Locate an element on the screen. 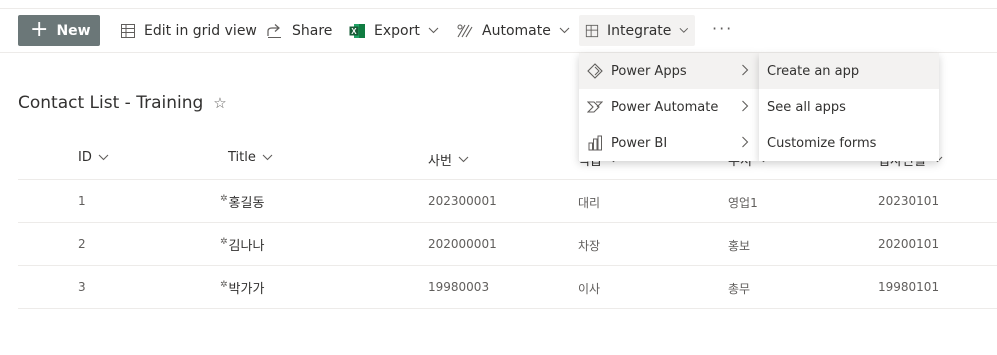  menu-item-label: Customize forms is located at coordinates (822, 143).